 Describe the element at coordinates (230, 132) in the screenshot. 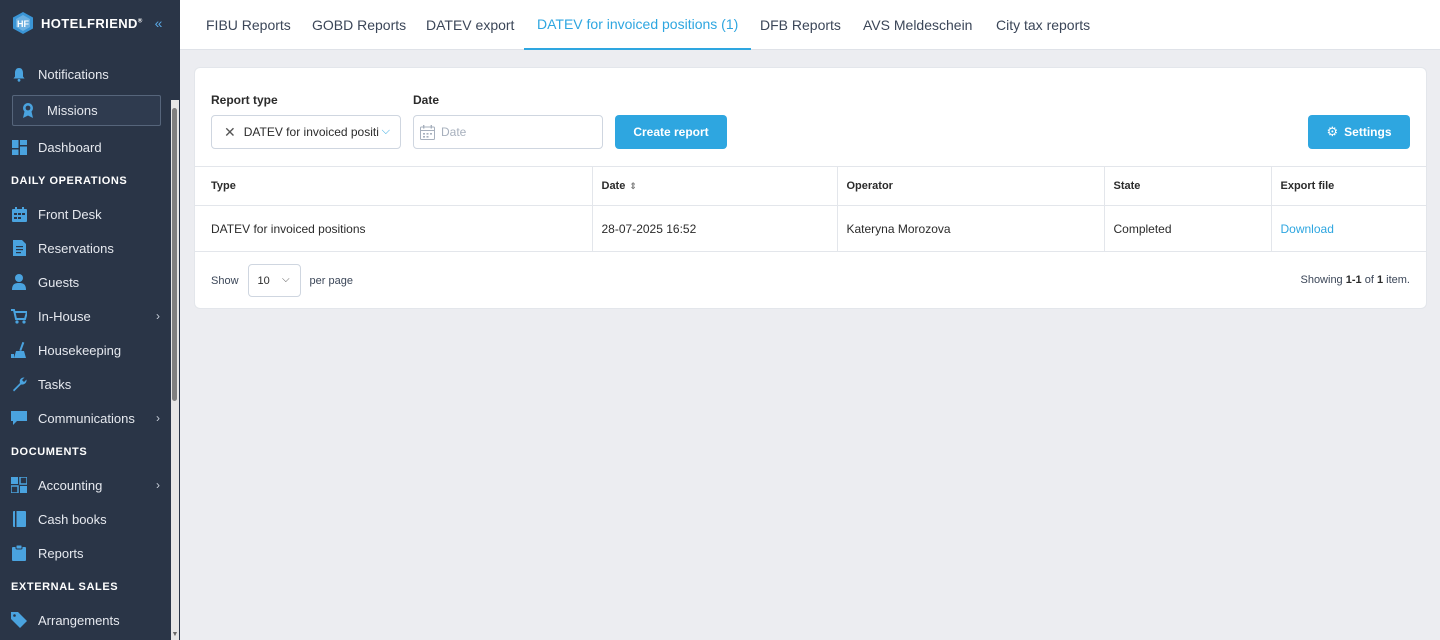

I see `clear-icon: ✕` at that location.